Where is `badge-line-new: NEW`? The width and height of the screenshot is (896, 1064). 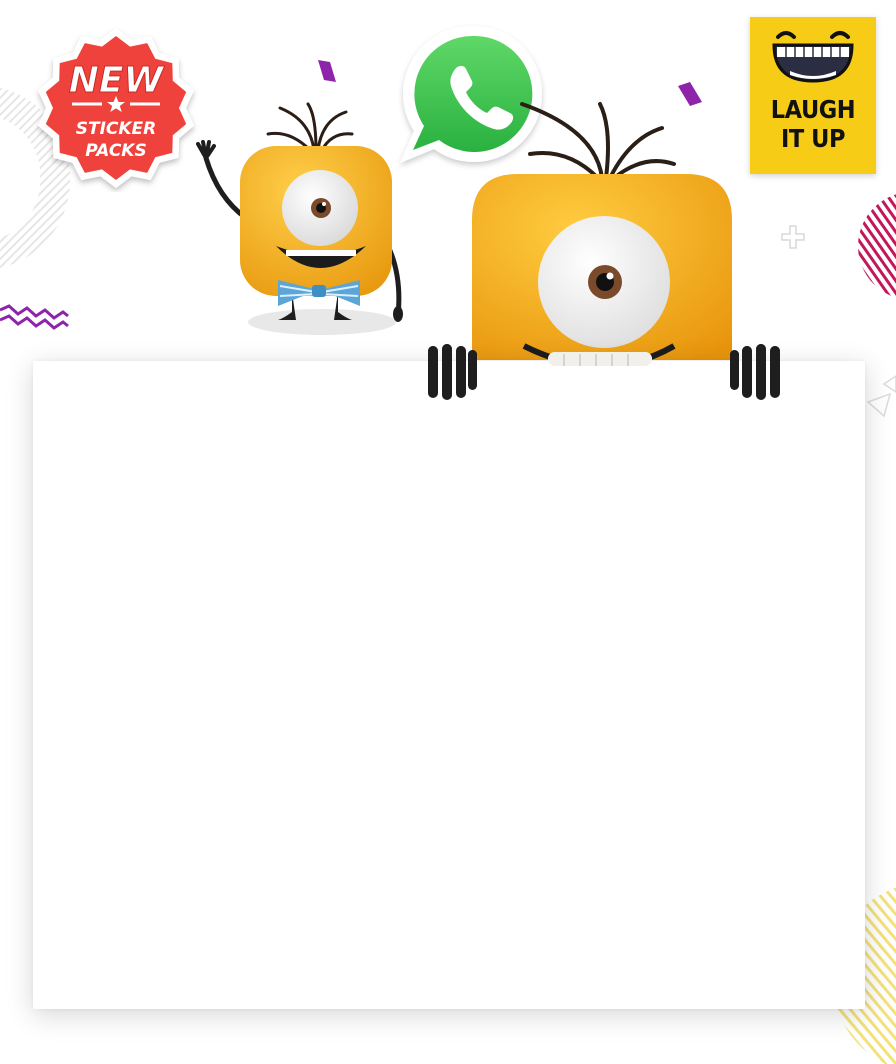 badge-line-new: NEW is located at coordinates (117, 80).